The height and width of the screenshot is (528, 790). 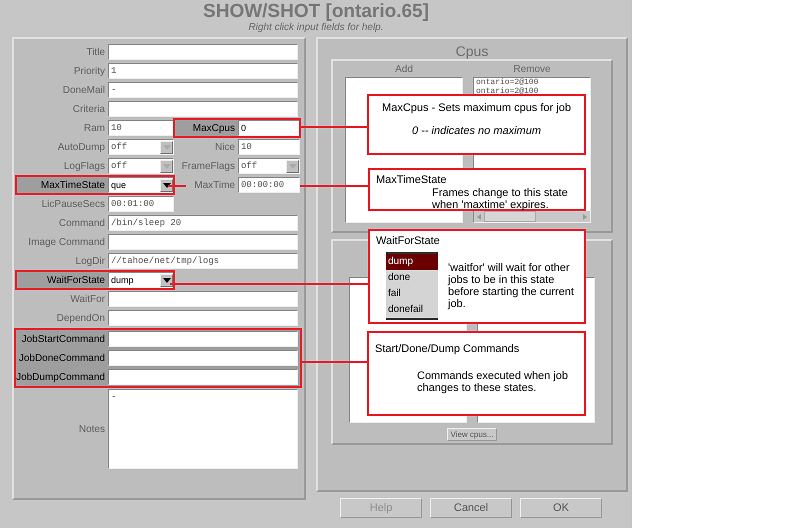 I want to click on column-heading: Remove, so click(x=532, y=70).